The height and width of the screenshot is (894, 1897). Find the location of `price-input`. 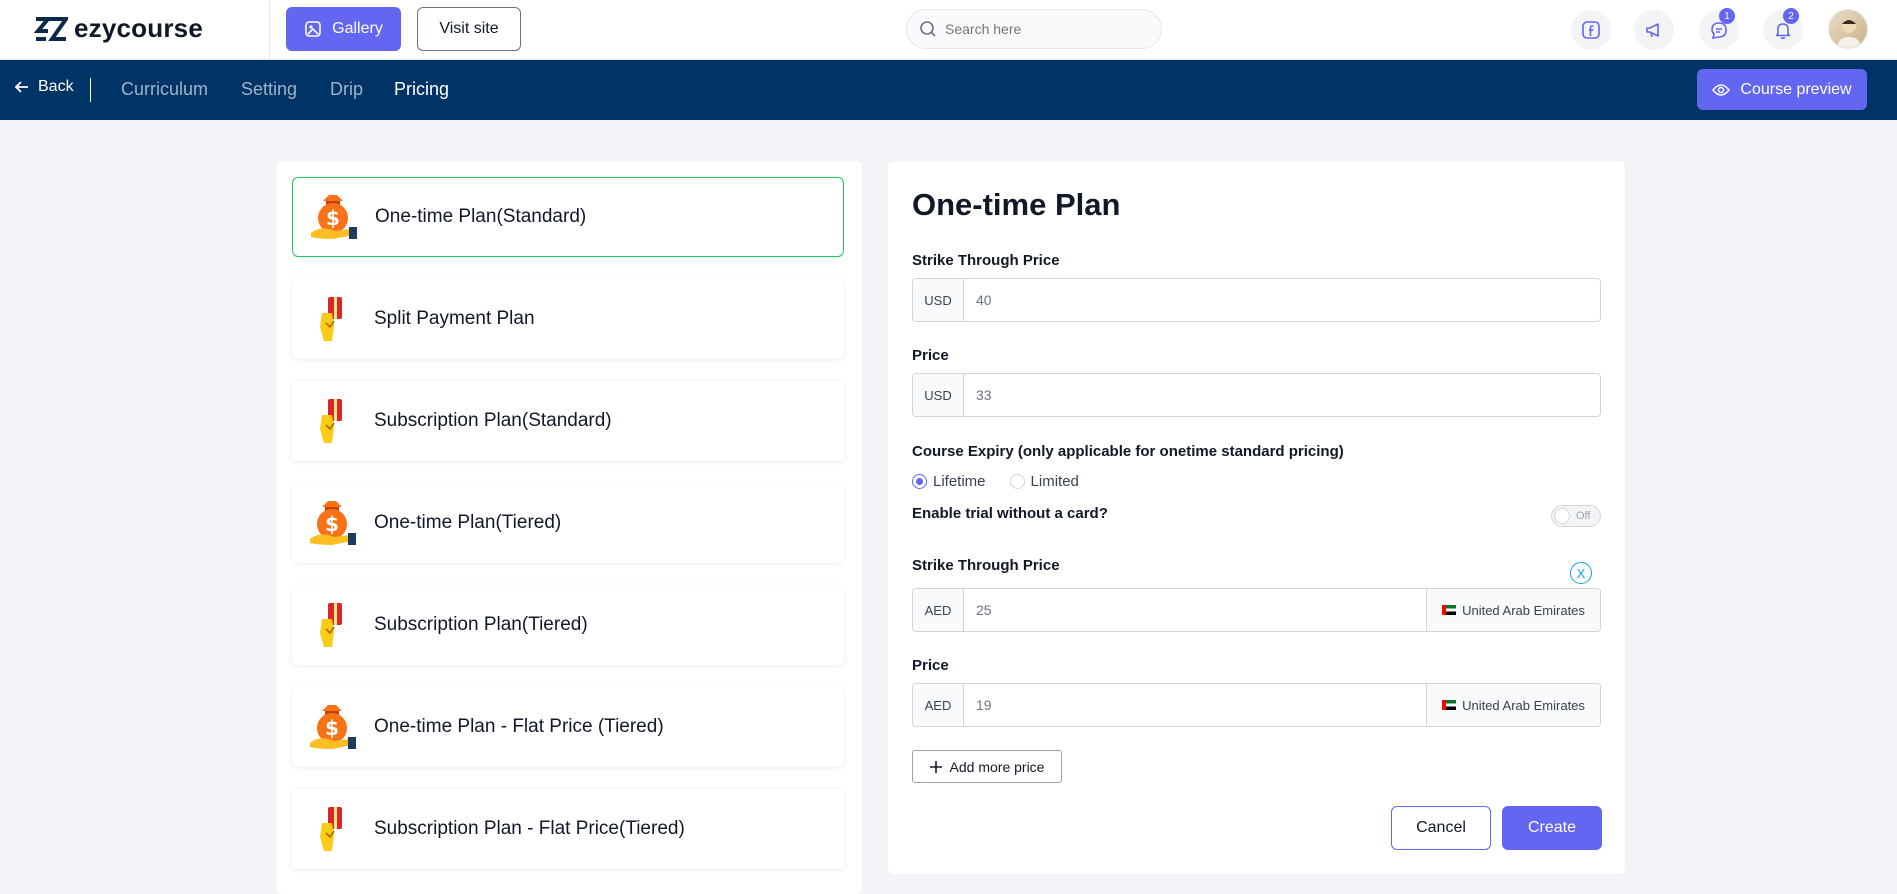

price-input is located at coordinates (1282, 395).